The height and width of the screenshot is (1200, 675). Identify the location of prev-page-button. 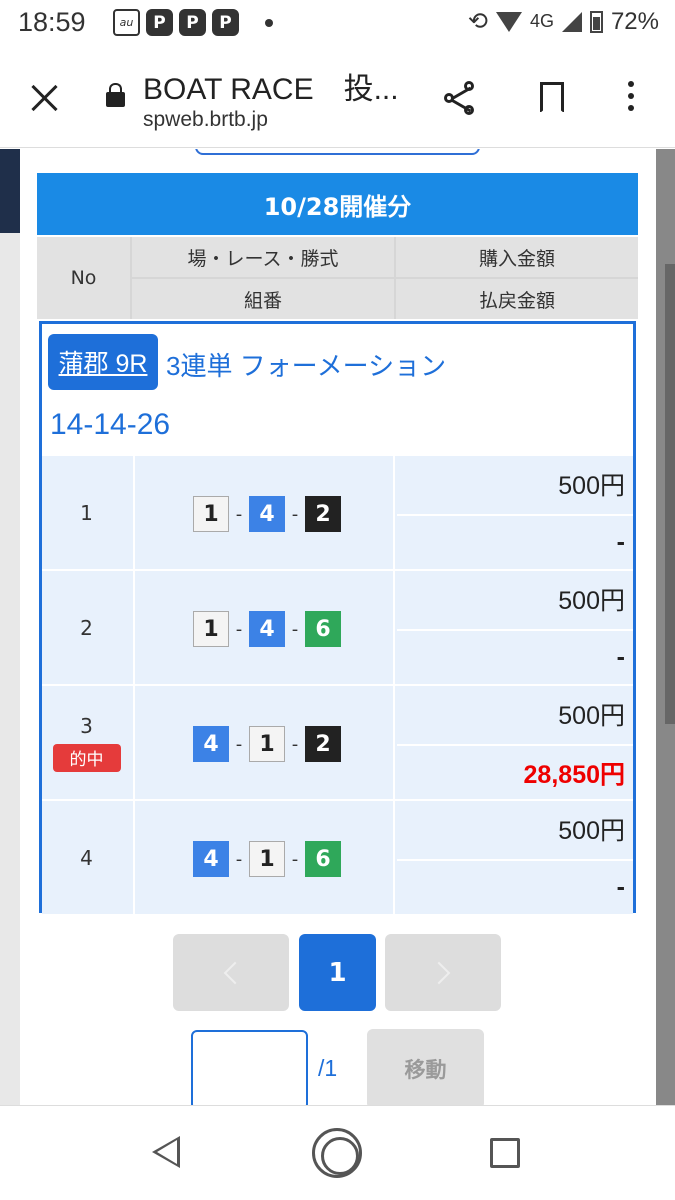
(231, 972).